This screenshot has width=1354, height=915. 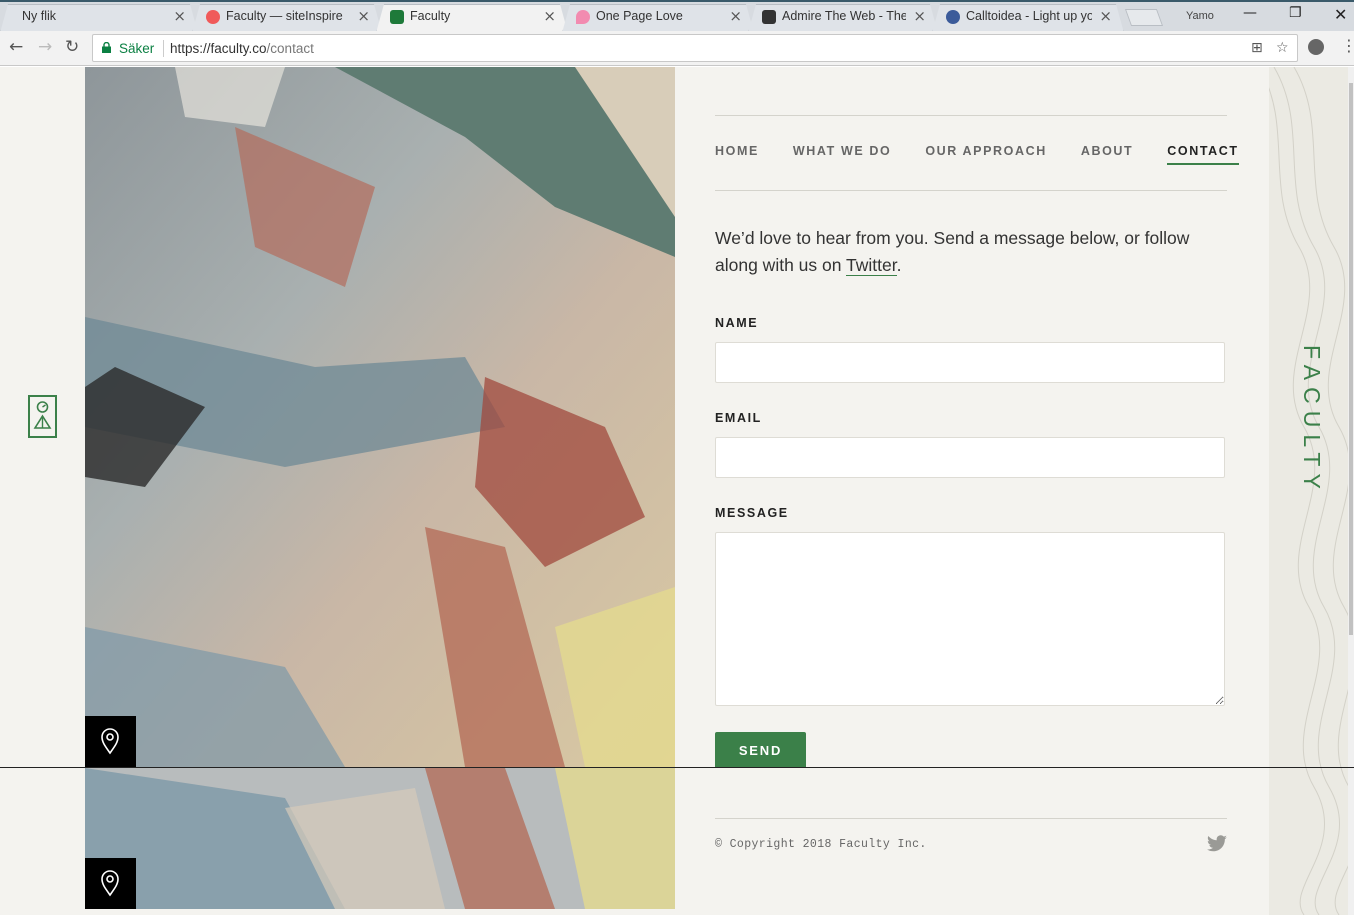 What do you see at coordinates (821, 844) in the screenshot?
I see `copyright-text: © Copyright 2018 Faculty Inc.` at bounding box center [821, 844].